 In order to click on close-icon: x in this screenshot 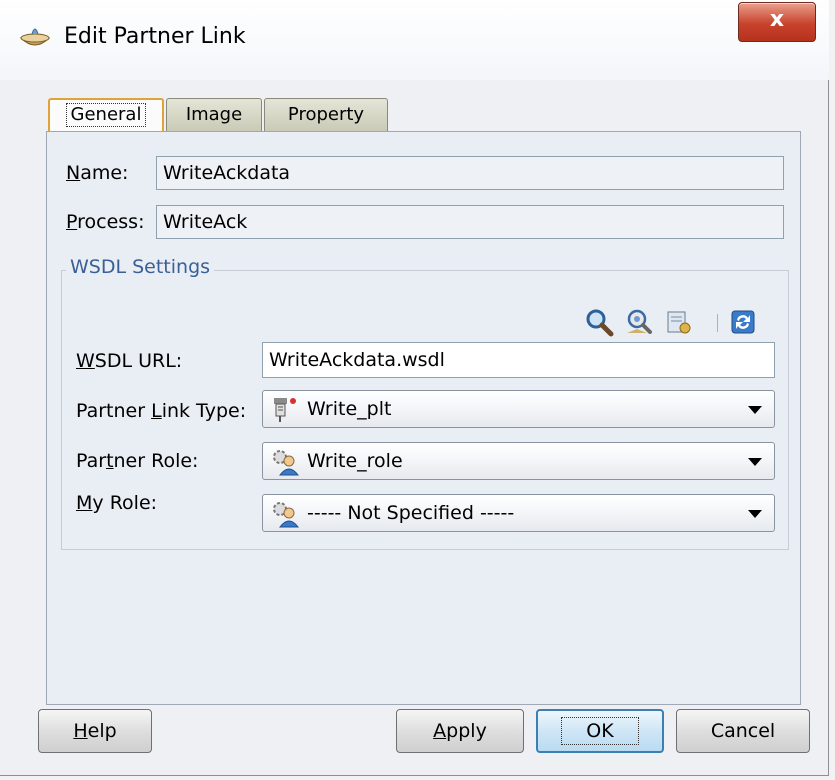, I will do `click(777, 19)`.